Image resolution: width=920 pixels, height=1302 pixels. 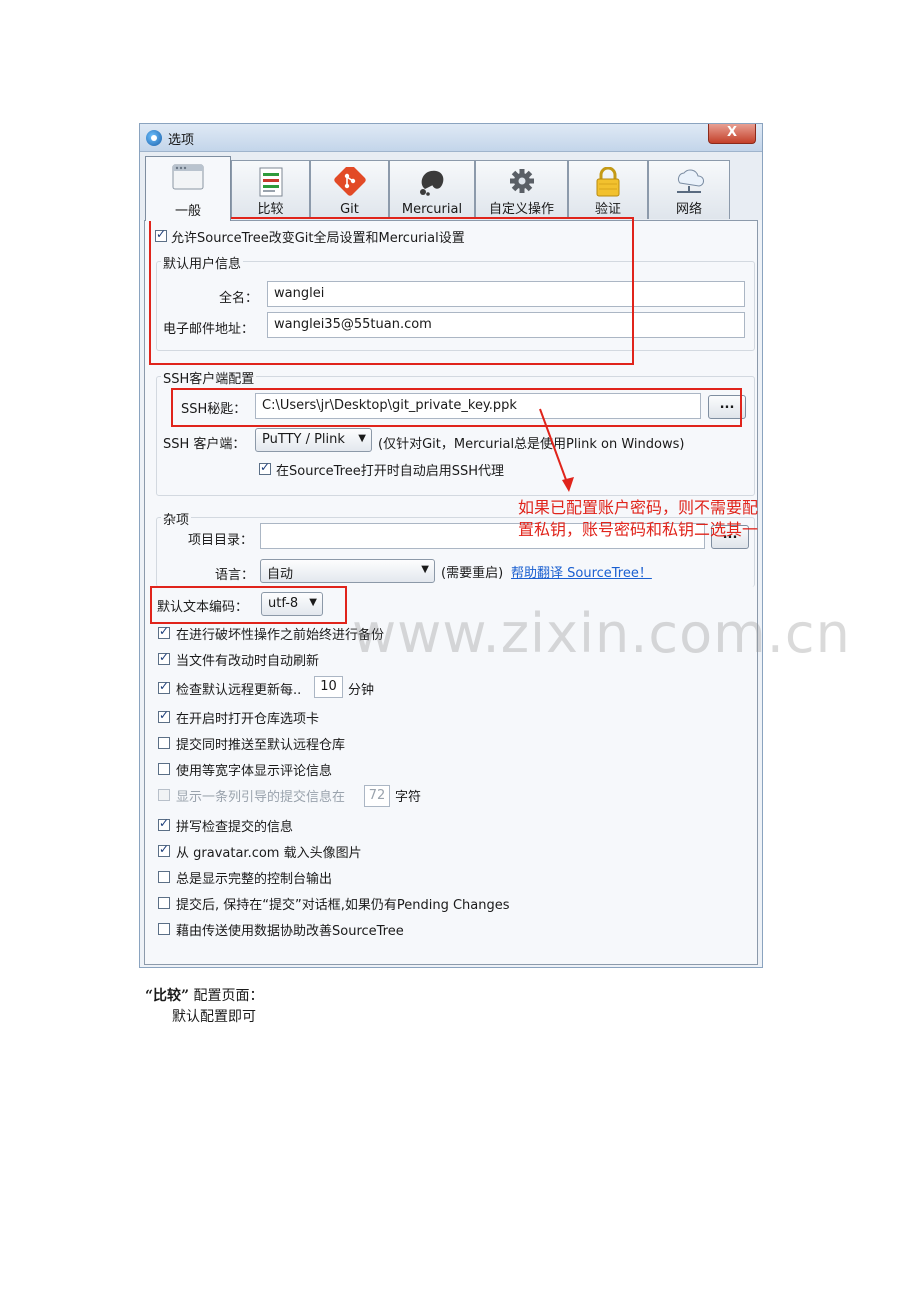 I want to click on ssh-client-value: PuTTY / Plink, so click(x=303, y=439).